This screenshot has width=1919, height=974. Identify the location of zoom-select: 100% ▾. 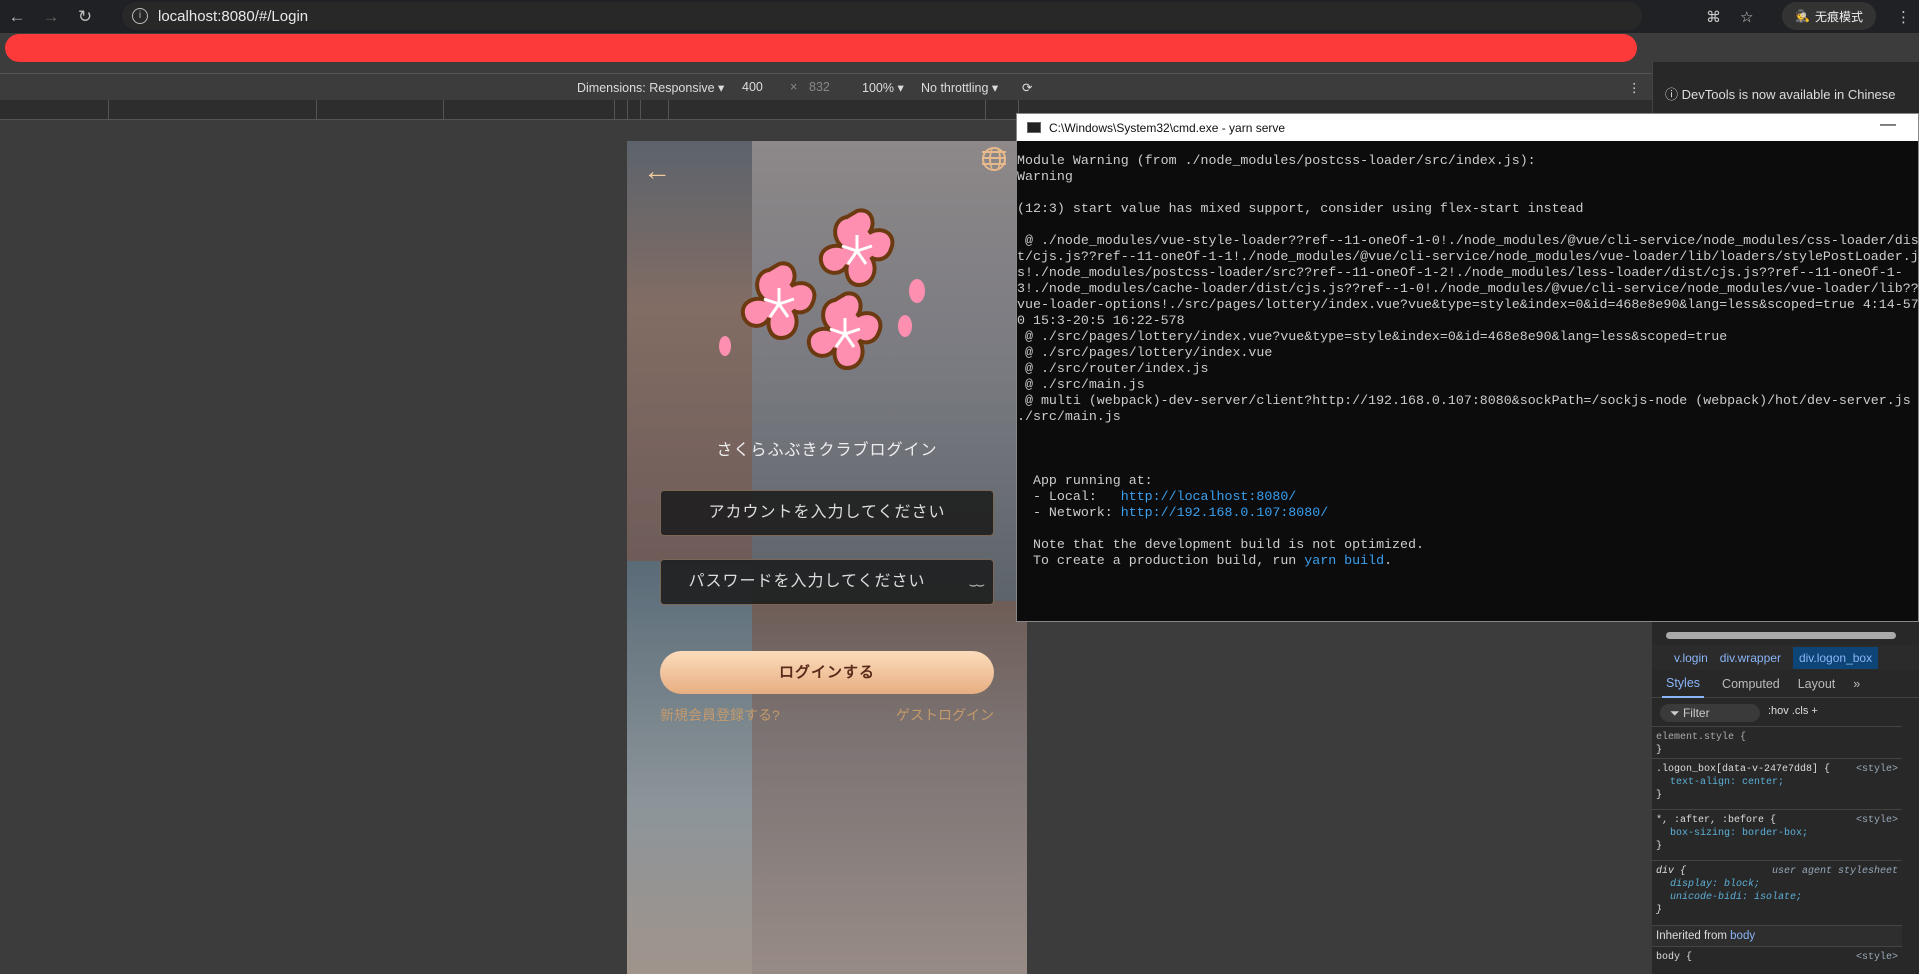
(883, 87).